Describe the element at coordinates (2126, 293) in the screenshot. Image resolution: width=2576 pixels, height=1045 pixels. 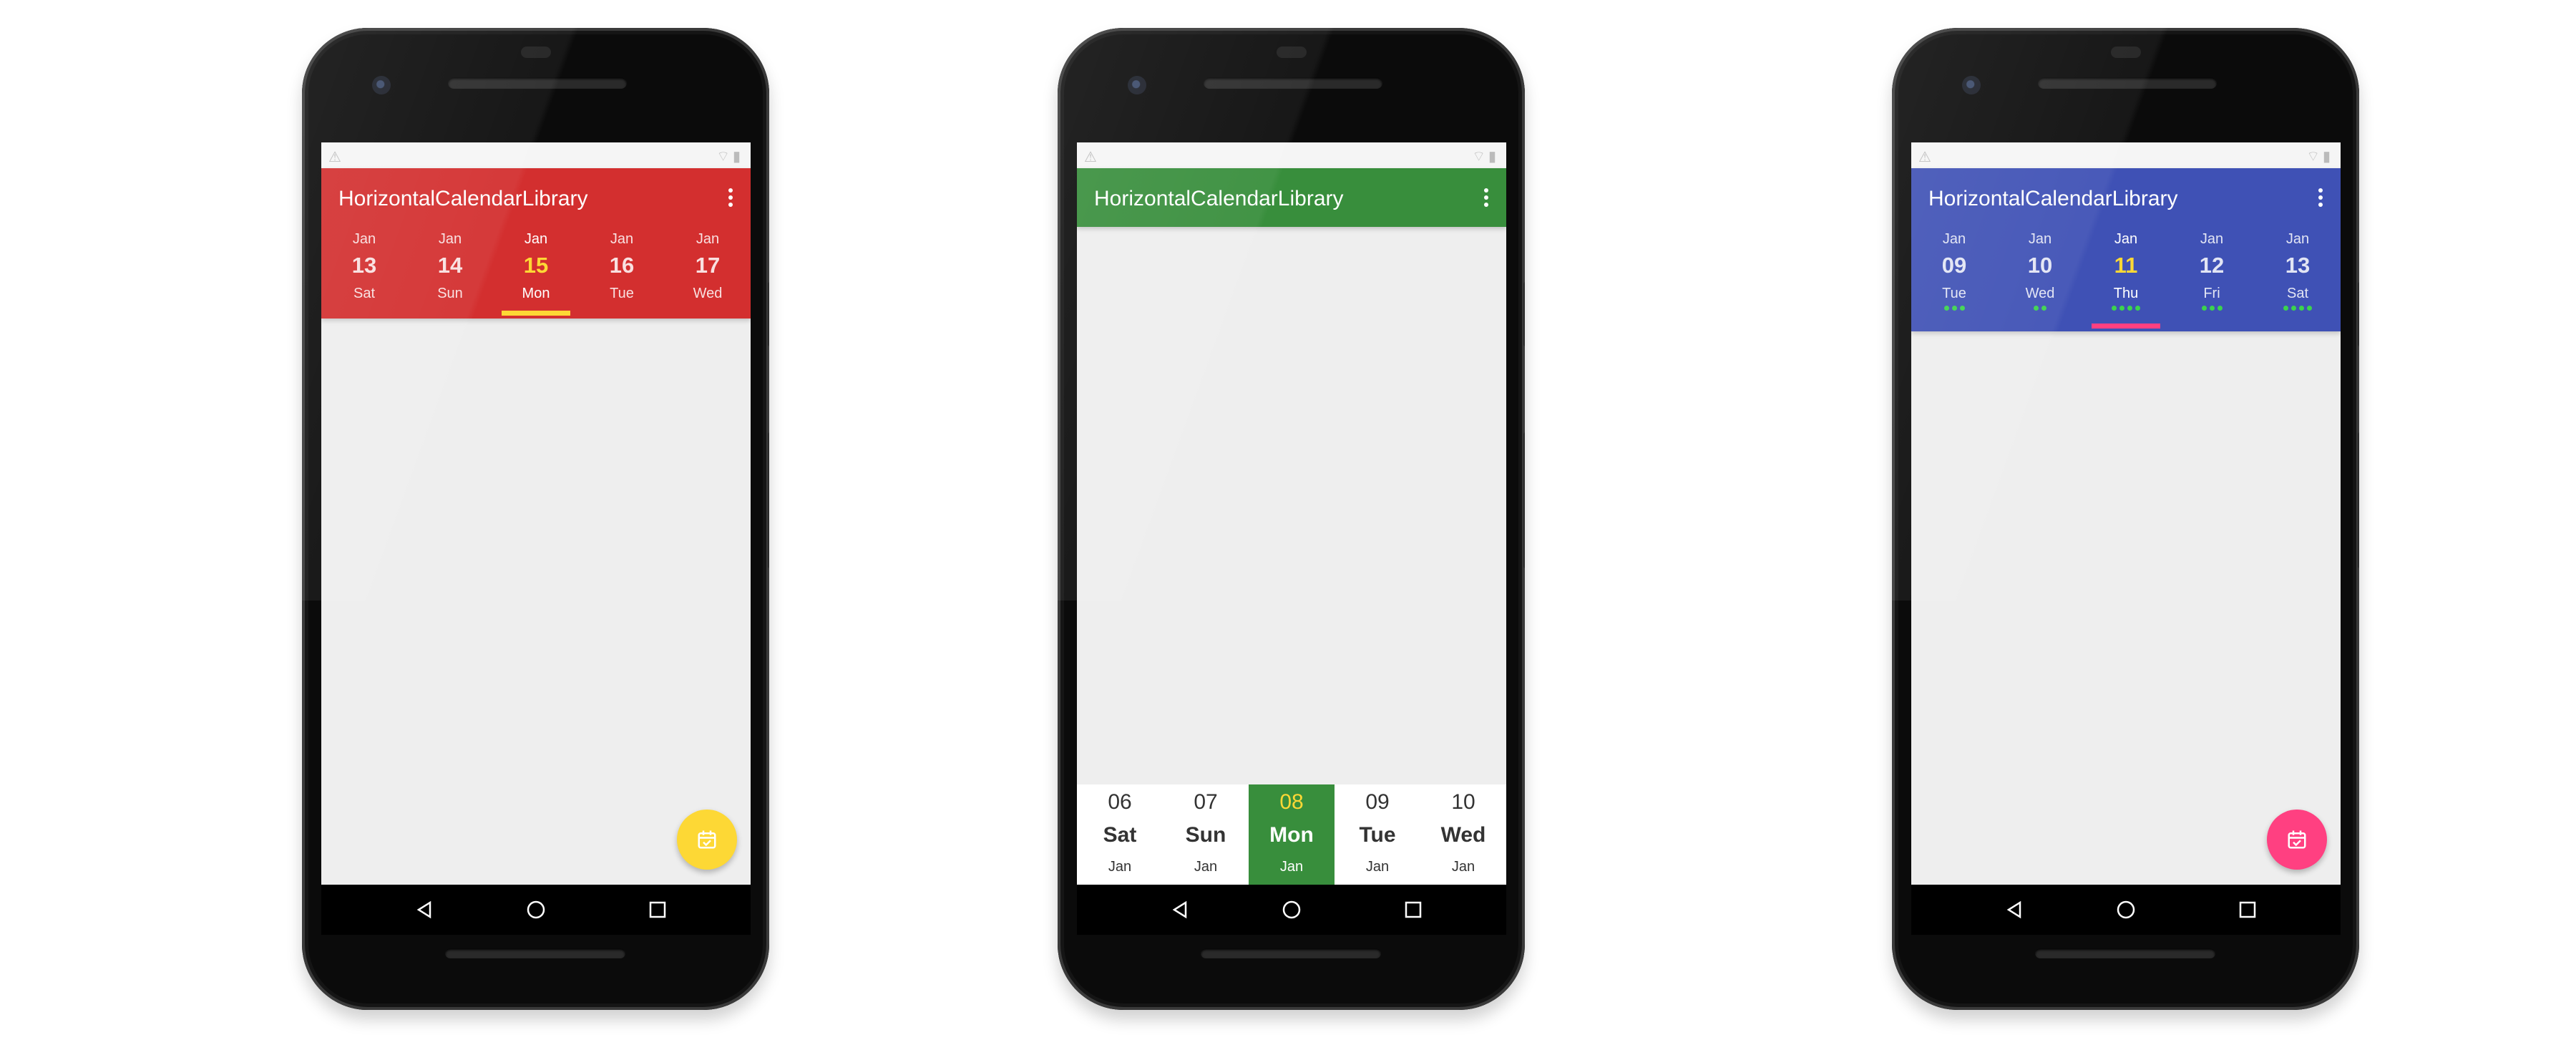
I see `day-weekday: Thu` at that location.